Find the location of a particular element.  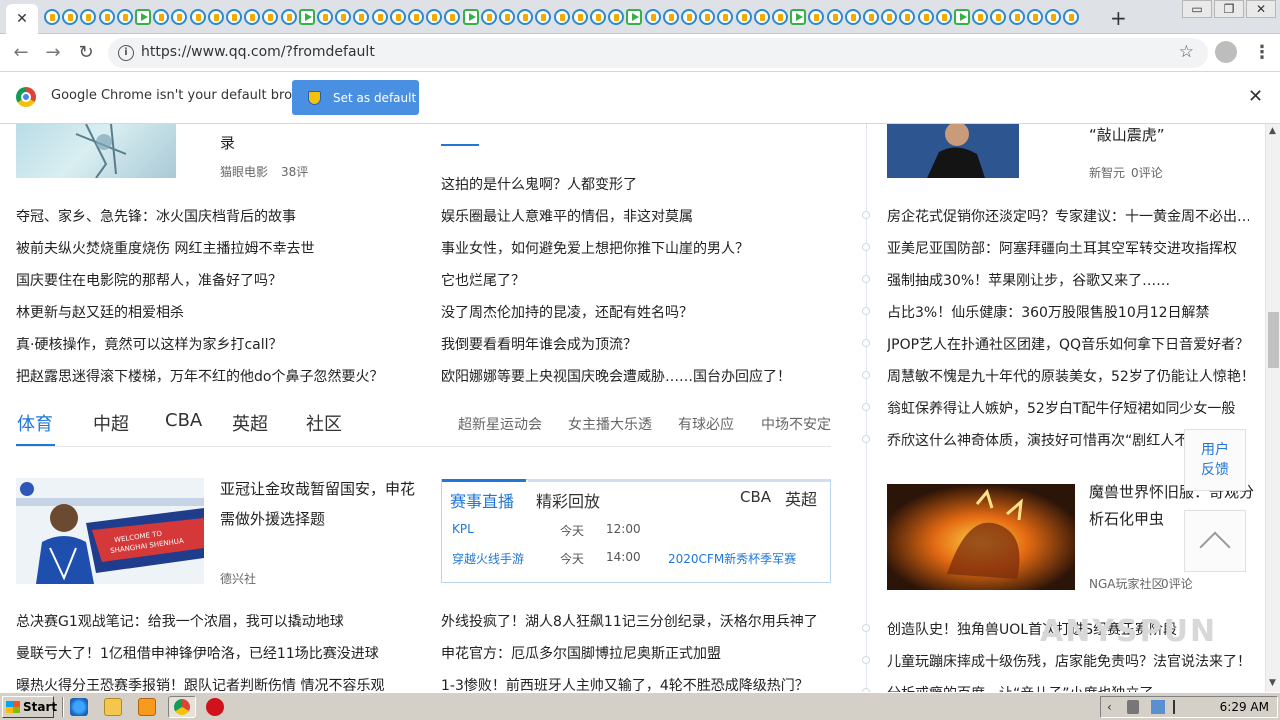

sports-feature-title-line1: 亚冠让金玫哉暂留国安，申花 is located at coordinates (317, 488).